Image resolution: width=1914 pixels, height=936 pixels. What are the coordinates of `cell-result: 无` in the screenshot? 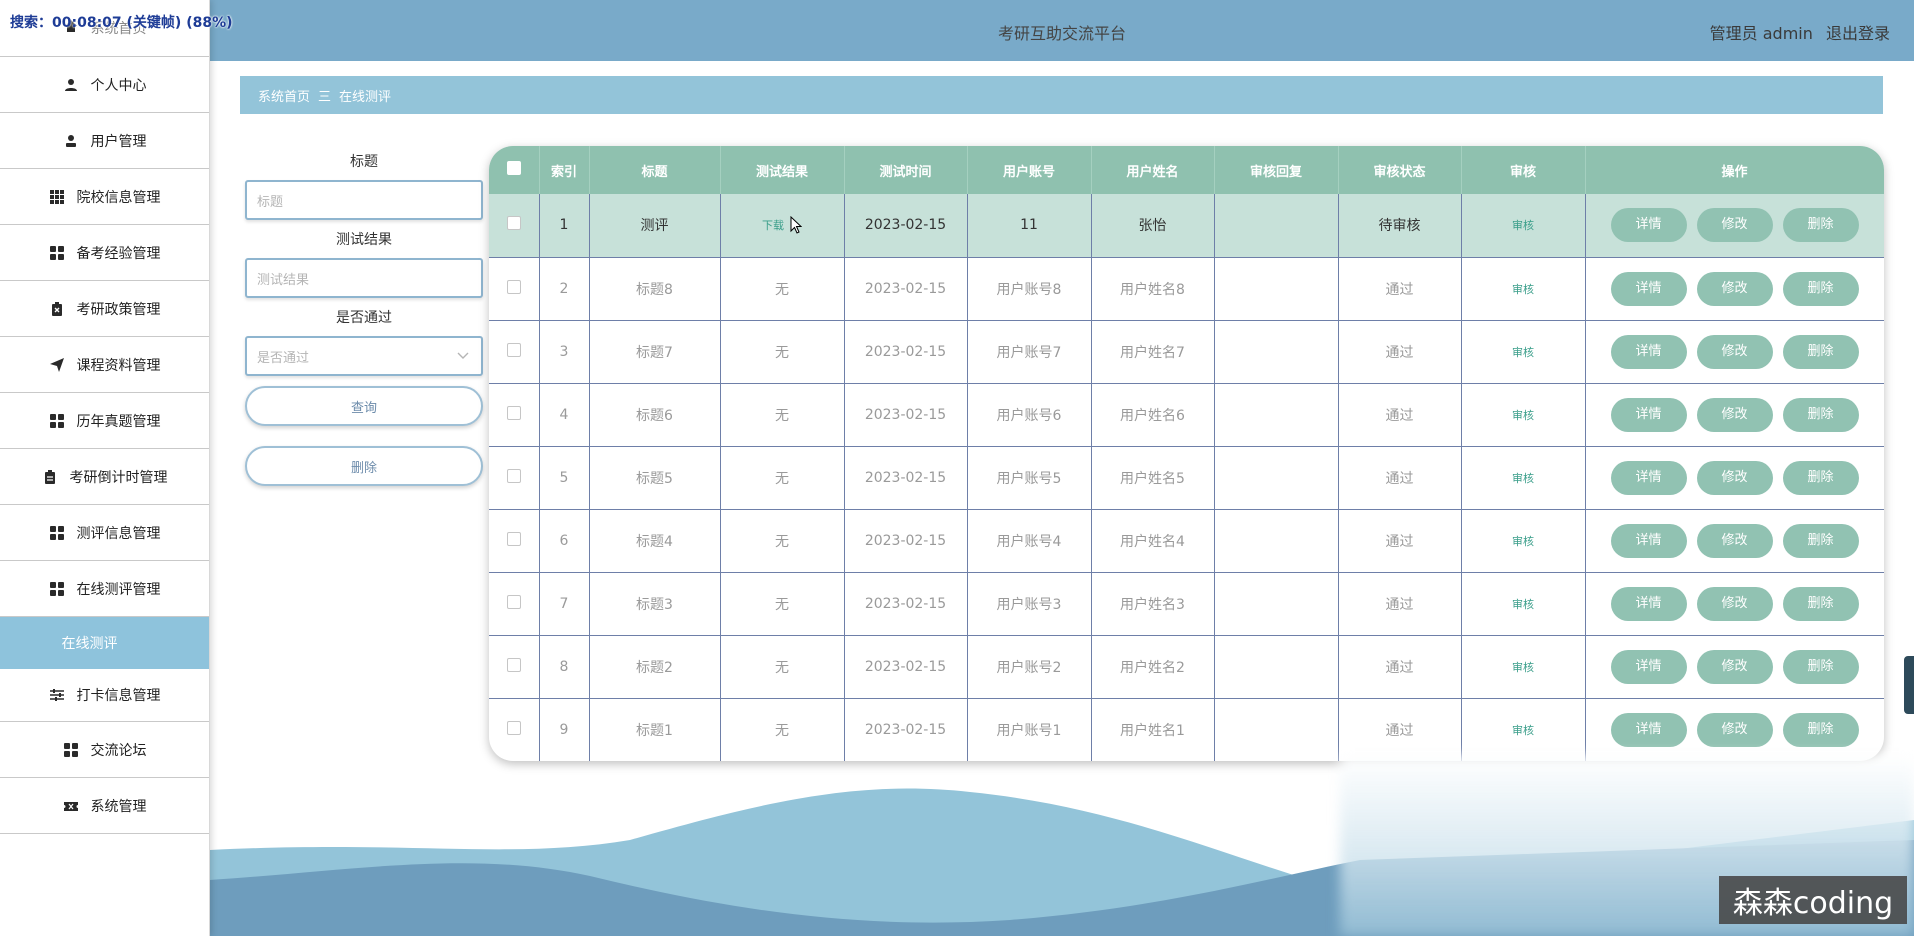 It's located at (782, 729).